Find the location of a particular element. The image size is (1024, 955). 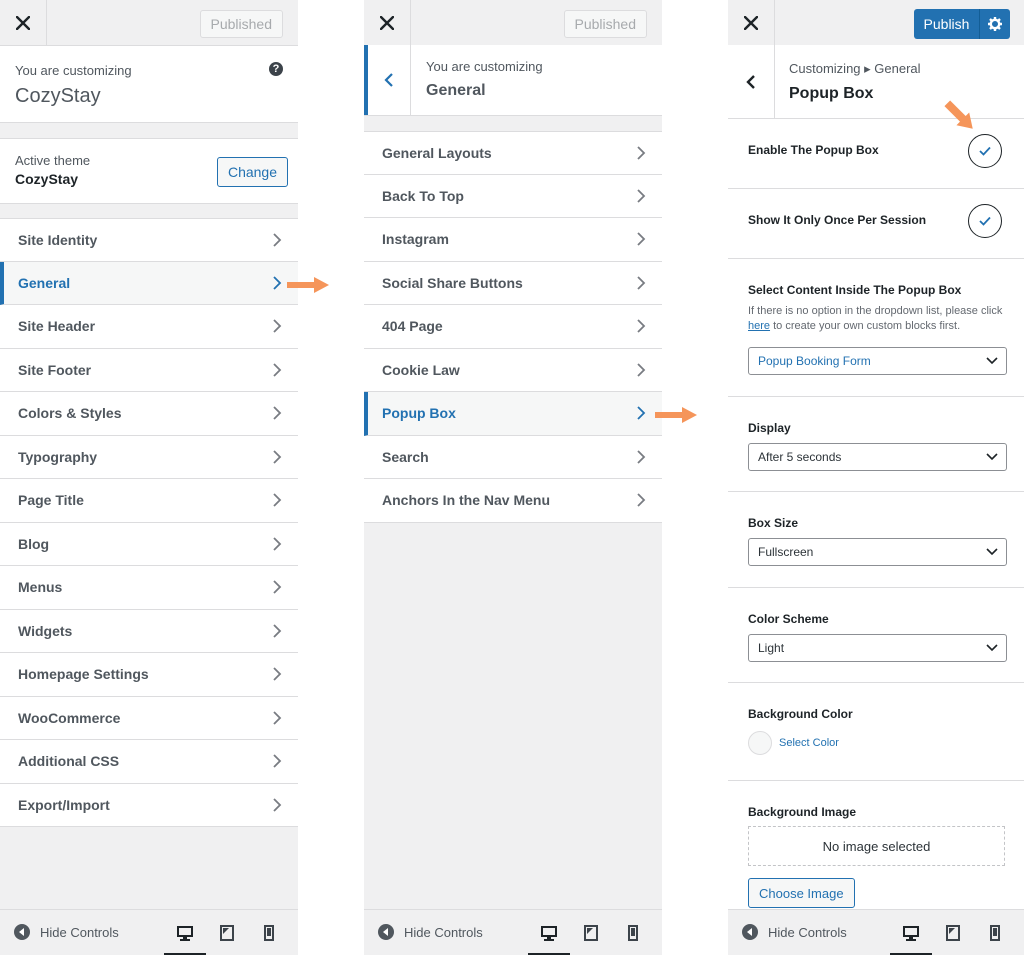

menu-item-site-footer: Site Footer is located at coordinates (149, 370).